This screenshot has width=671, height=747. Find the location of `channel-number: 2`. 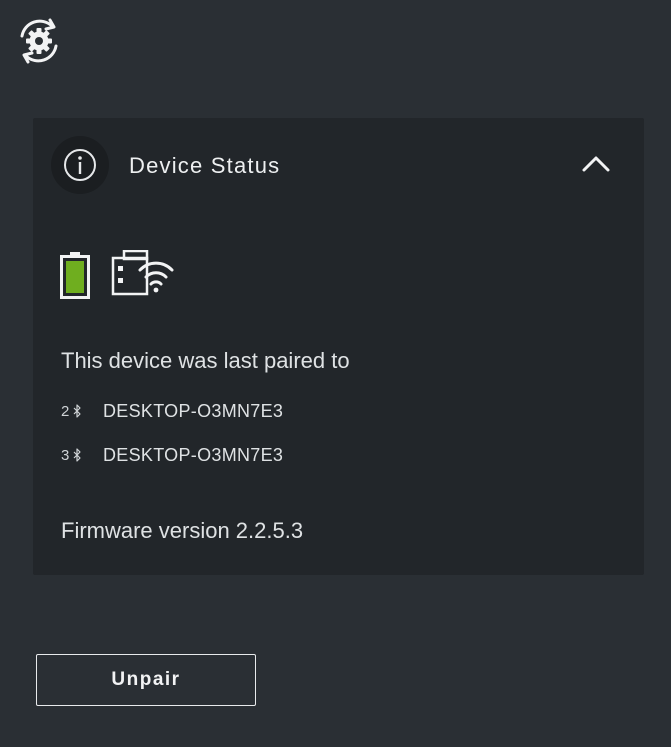

channel-number: 2 is located at coordinates (65, 411).